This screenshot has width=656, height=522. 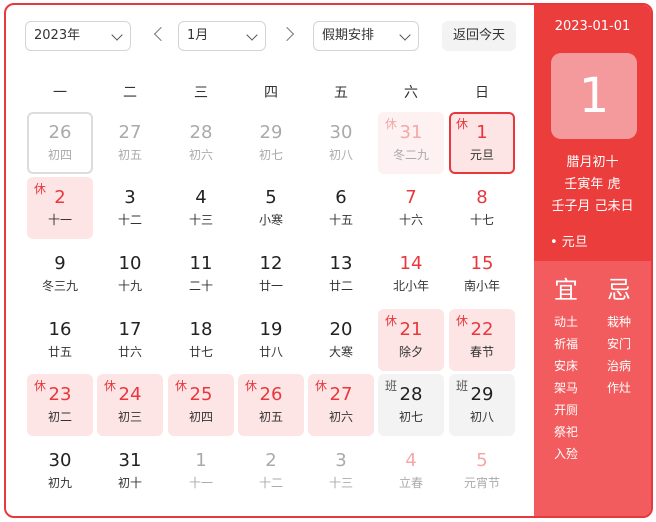 What do you see at coordinates (201, 340) in the screenshot?
I see `day-cell: 18 廿七` at bounding box center [201, 340].